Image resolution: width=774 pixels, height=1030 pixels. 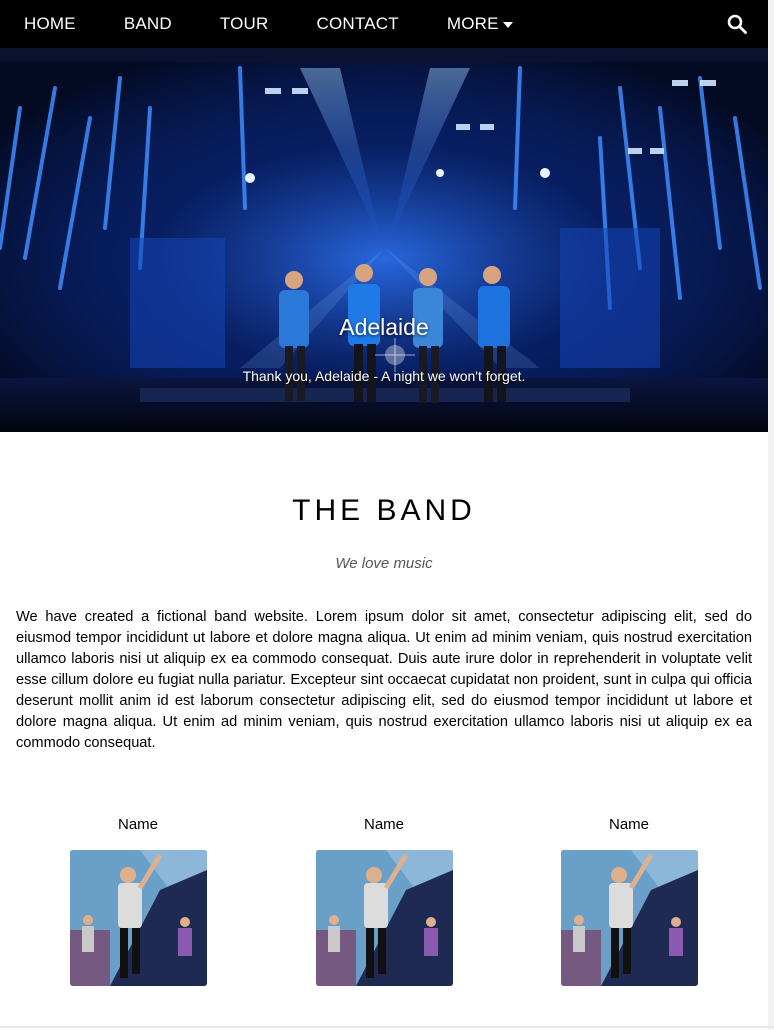 What do you see at coordinates (384, 510) in the screenshot?
I see `band-section-title: THE BAND` at bounding box center [384, 510].